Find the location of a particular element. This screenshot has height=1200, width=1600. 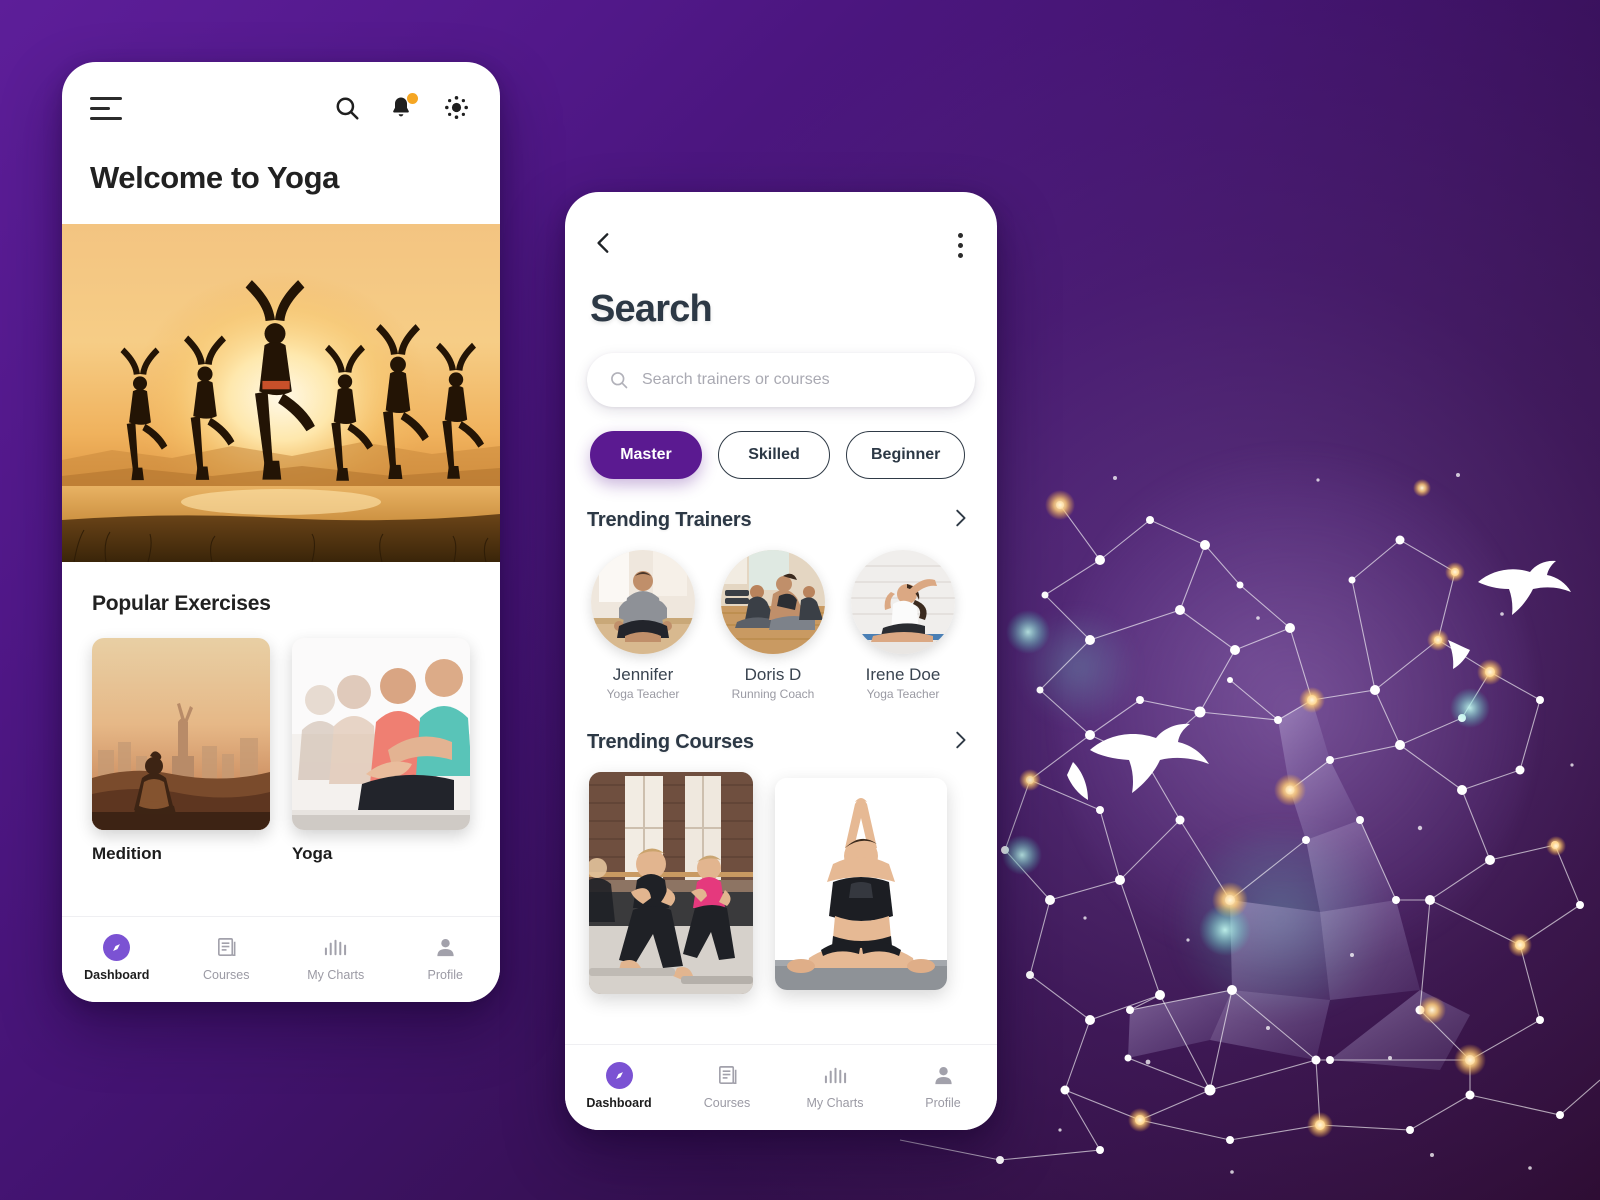

kebab-menu-icon is located at coordinates (960, 245).